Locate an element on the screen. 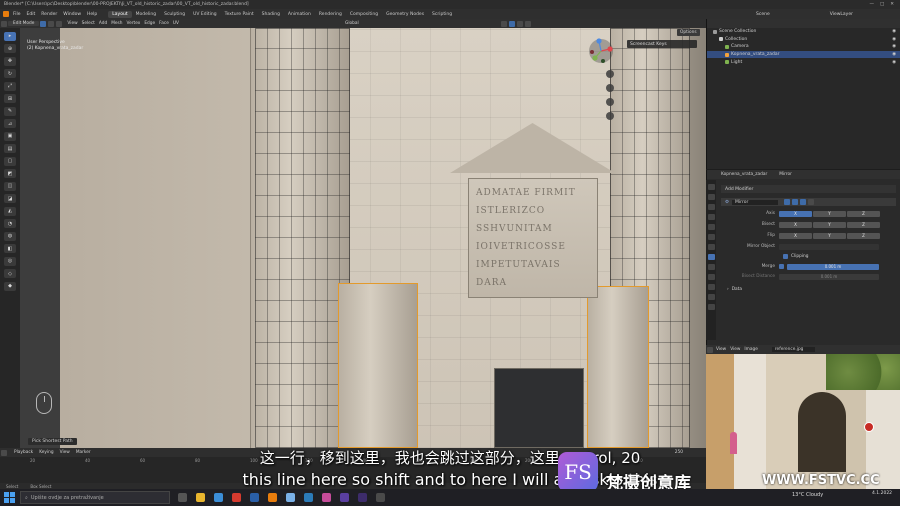  scene-selector: Scene is located at coordinates (763, 14).